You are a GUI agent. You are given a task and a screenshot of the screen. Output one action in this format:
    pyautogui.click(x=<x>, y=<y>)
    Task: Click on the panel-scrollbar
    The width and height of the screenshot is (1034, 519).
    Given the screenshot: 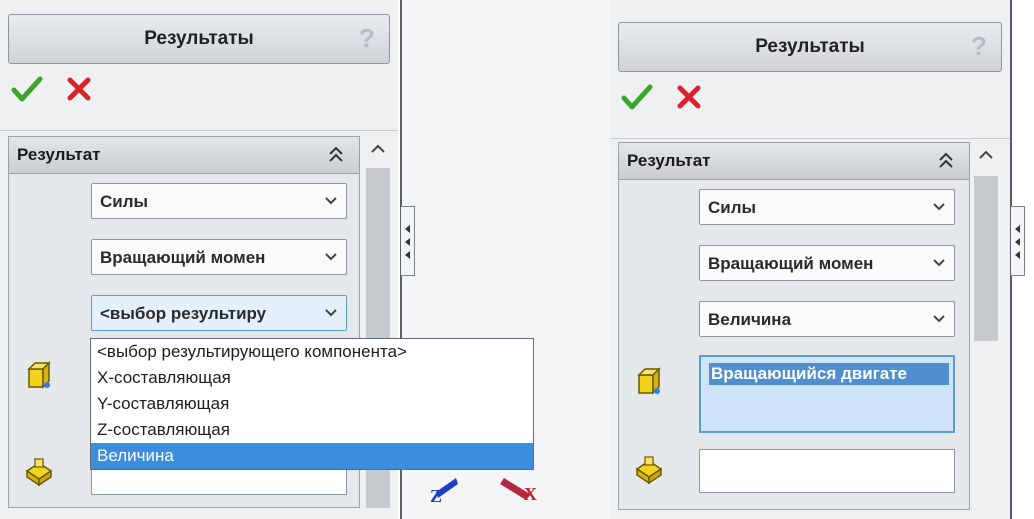 What is the action you would take?
    pyautogui.click(x=986, y=327)
    